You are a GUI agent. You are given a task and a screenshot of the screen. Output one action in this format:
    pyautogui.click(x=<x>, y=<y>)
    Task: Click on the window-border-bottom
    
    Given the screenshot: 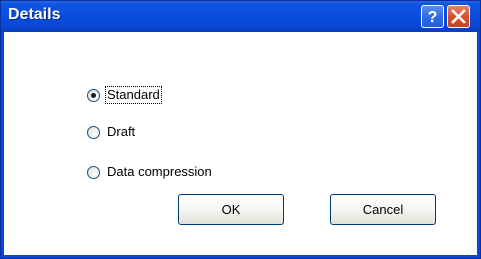 What is the action you would take?
    pyautogui.click(x=240, y=256)
    